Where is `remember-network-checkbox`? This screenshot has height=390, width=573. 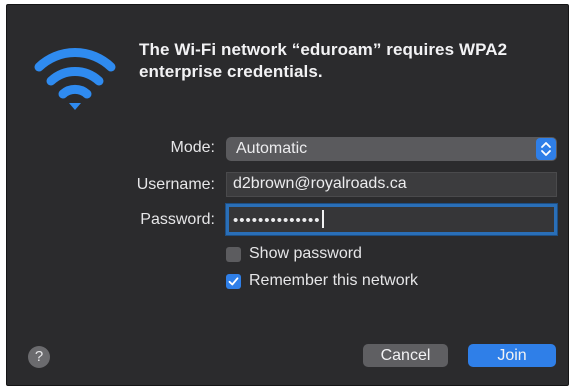
remember-network-checkbox is located at coordinates (233, 281).